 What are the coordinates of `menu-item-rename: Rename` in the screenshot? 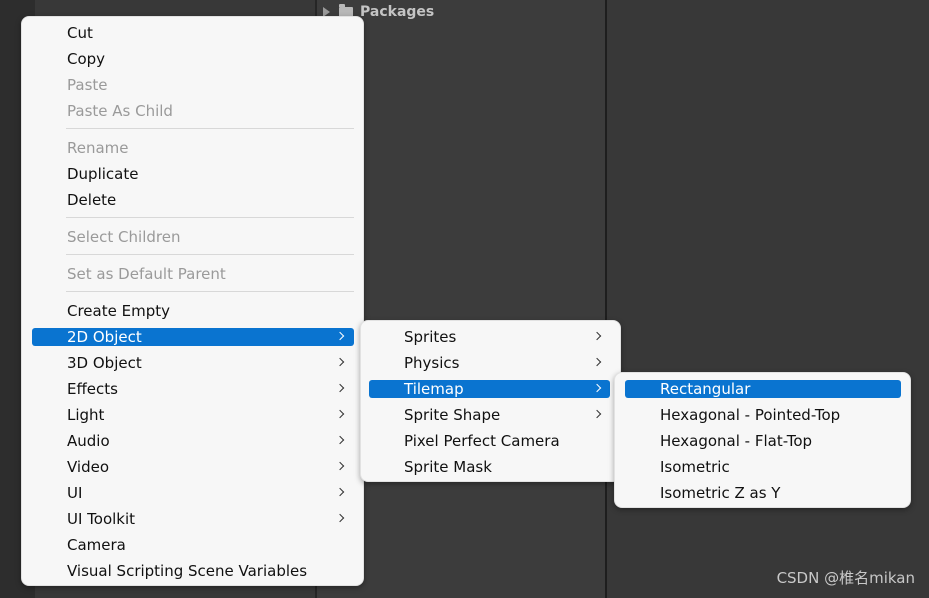 It's located at (98, 148).